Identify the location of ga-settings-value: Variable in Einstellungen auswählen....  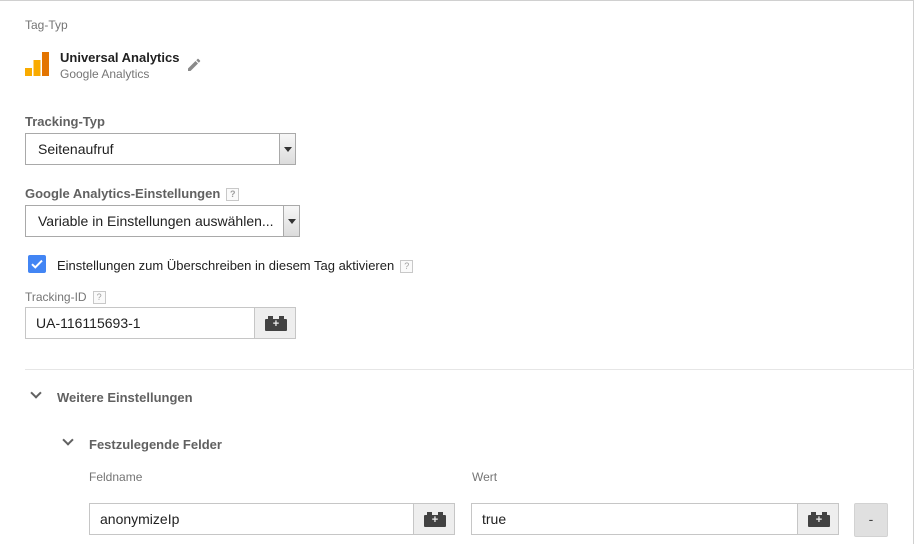
(156, 221).